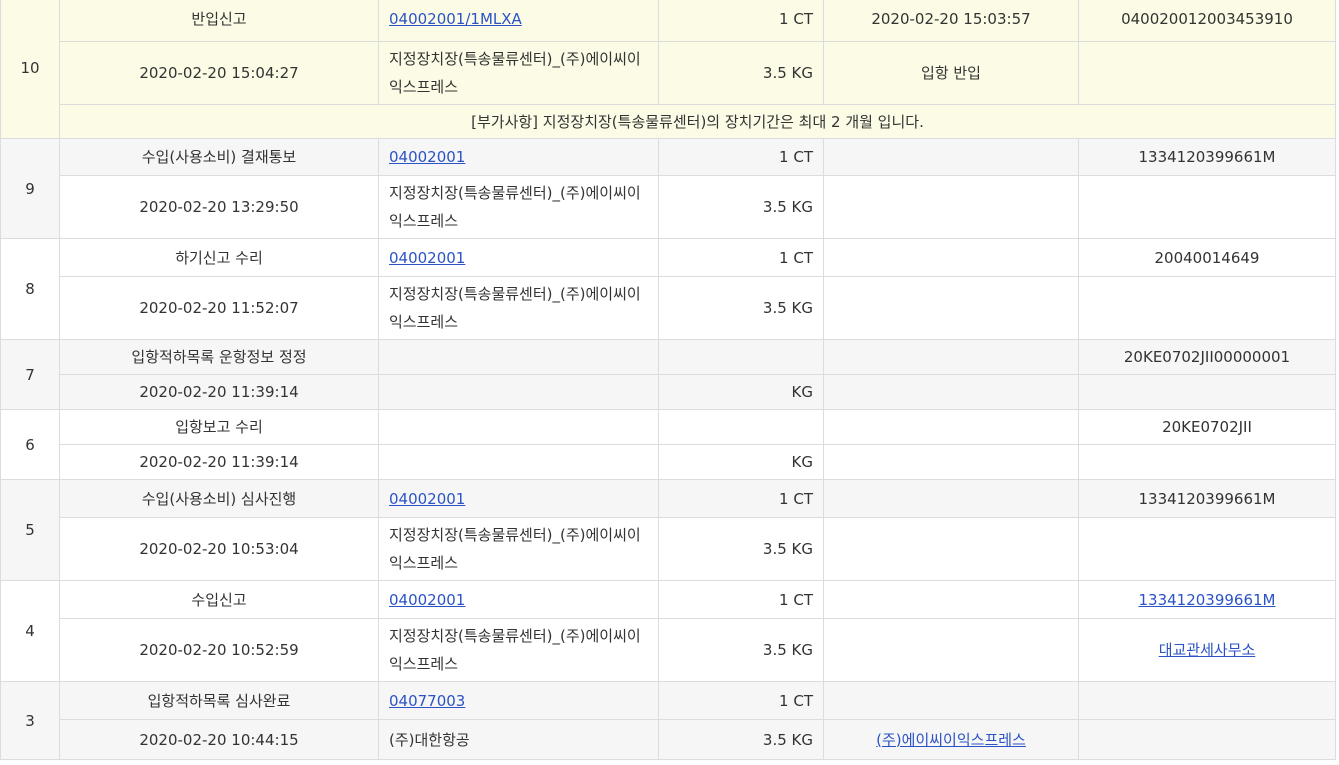 The height and width of the screenshot is (765, 1339). Describe the element at coordinates (1207, 357) in the screenshot. I see `reference-number: 20KE0702JII00000001` at that location.